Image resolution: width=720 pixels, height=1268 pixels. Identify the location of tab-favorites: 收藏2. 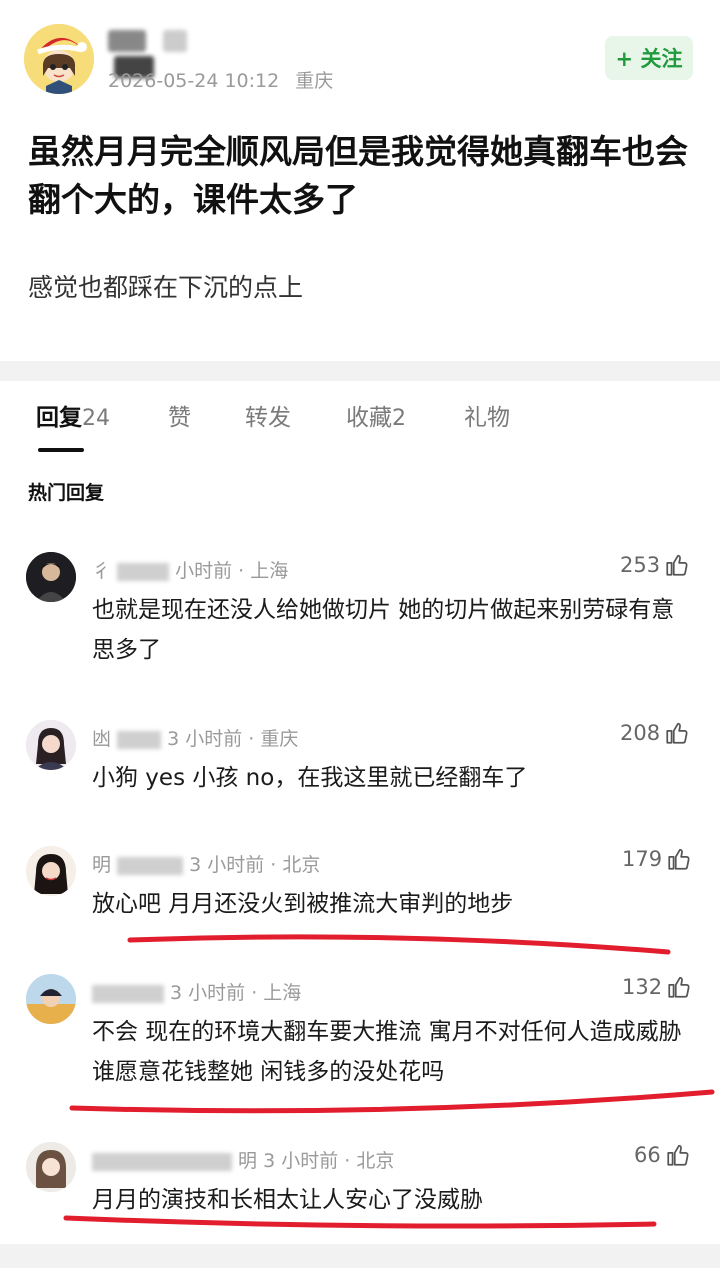
(376, 415).